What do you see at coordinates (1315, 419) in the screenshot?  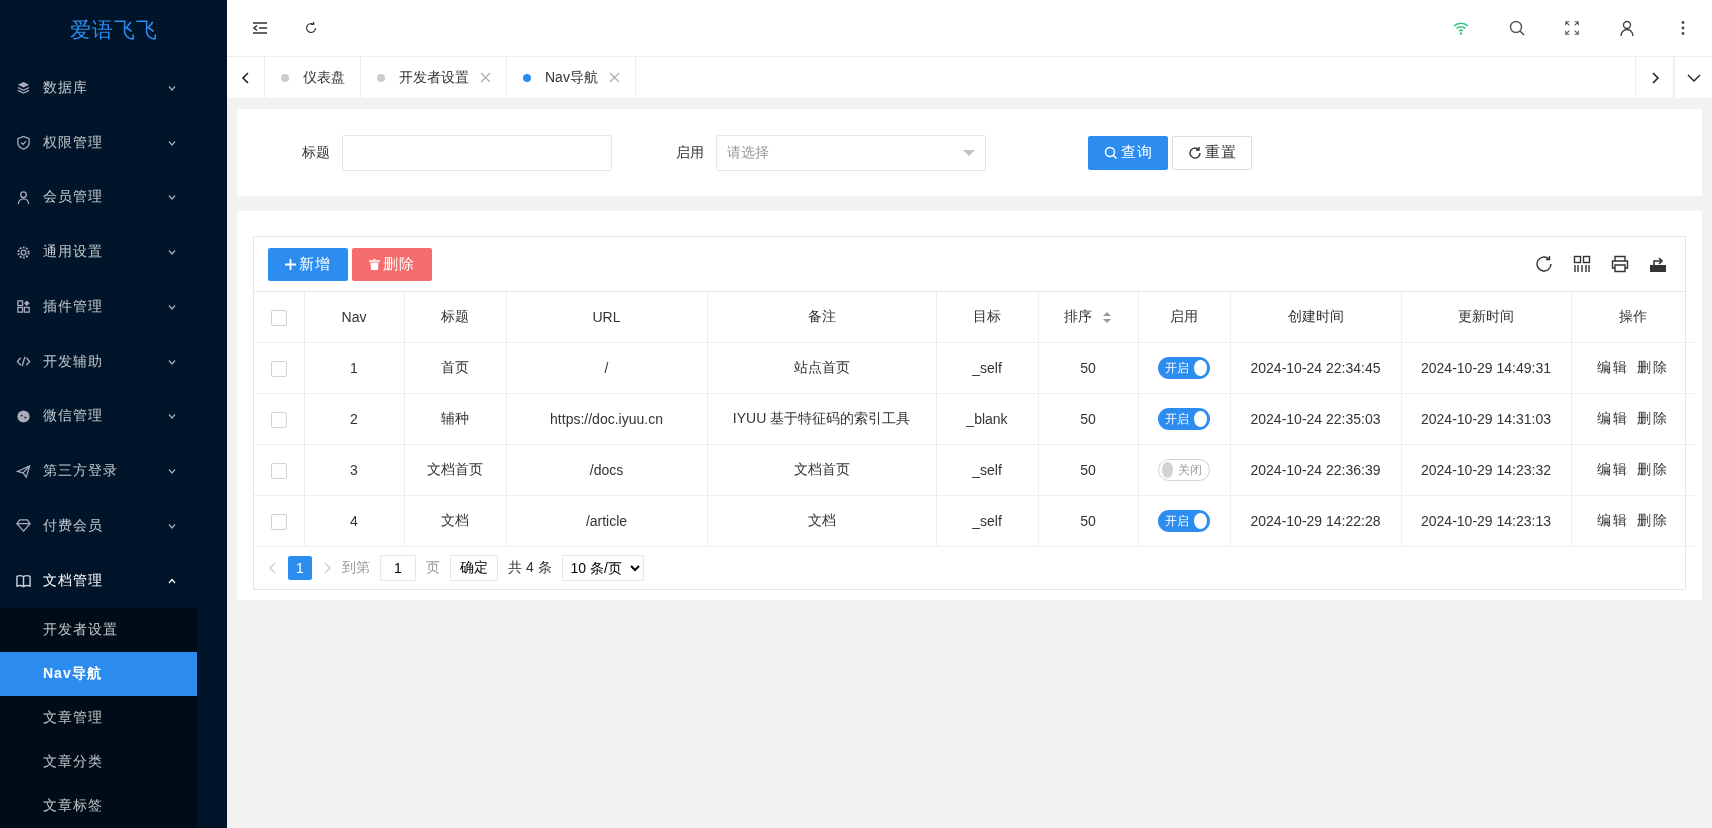 I see `table-cell: 2024-10-24 22:35:03` at bounding box center [1315, 419].